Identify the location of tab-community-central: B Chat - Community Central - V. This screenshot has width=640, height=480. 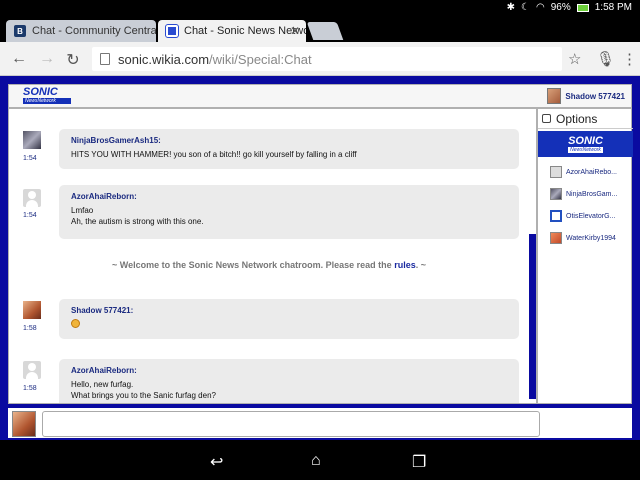
(81, 31).